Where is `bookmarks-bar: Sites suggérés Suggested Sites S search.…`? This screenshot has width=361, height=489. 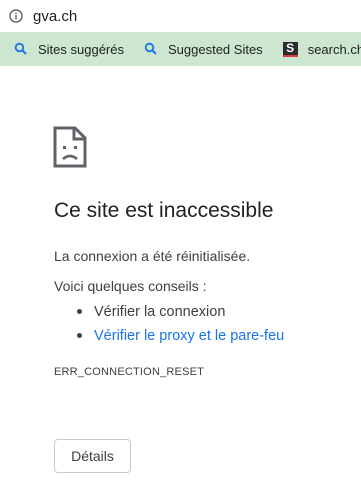 bookmarks-bar: Sites suggérés Suggested Sites S search.… is located at coordinates (180, 49).